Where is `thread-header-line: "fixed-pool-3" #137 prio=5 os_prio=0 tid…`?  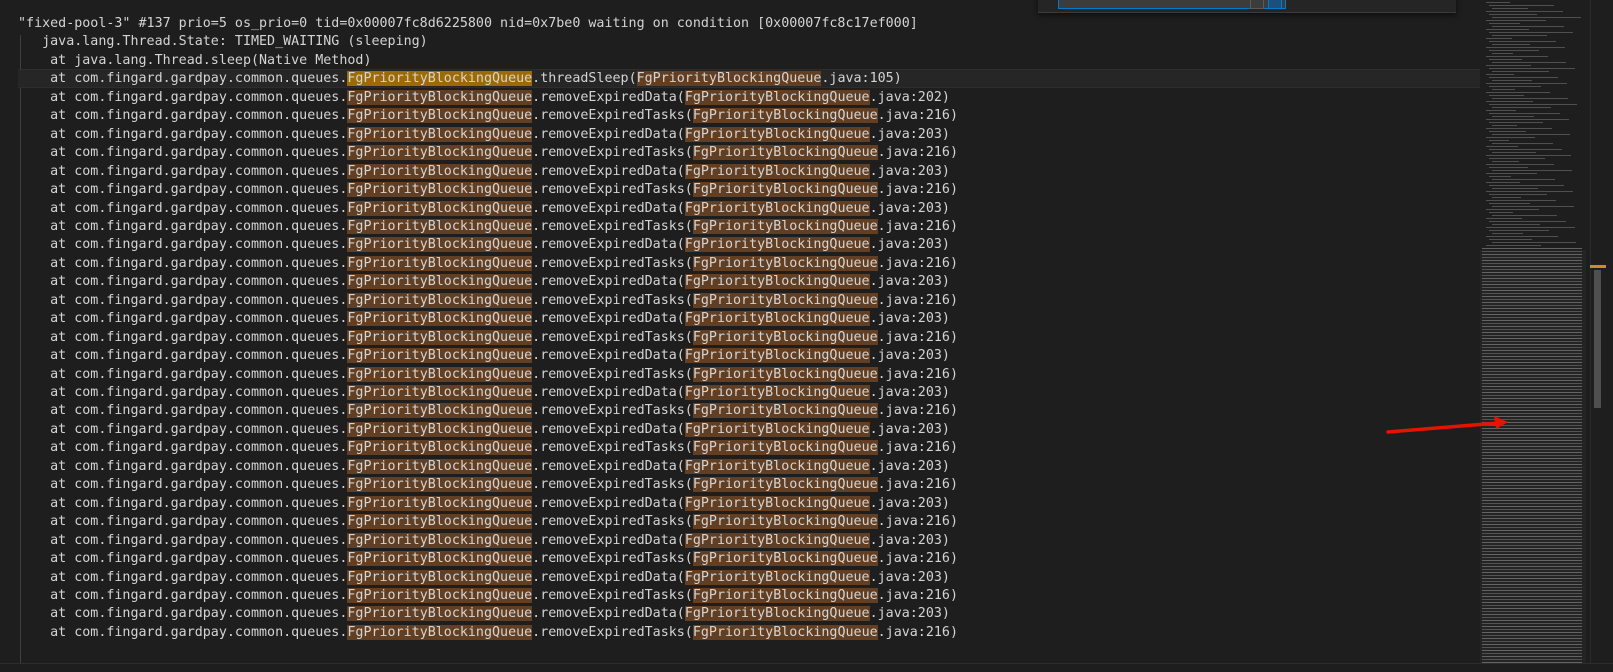
thread-header-line: "fixed-pool-3" #137 prio=5 os_prio=0 tid… is located at coordinates (468, 23).